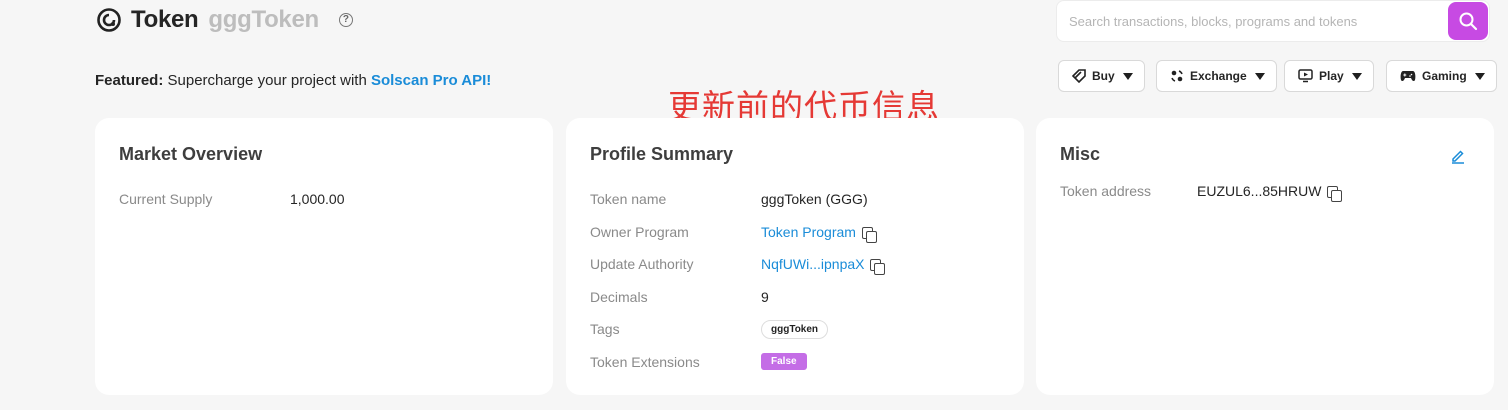 Image resolution: width=1508 pixels, height=410 pixels. Describe the element at coordinates (267, 80) in the screenshot. I see `featured-text: Supercharge your project with` at that location.